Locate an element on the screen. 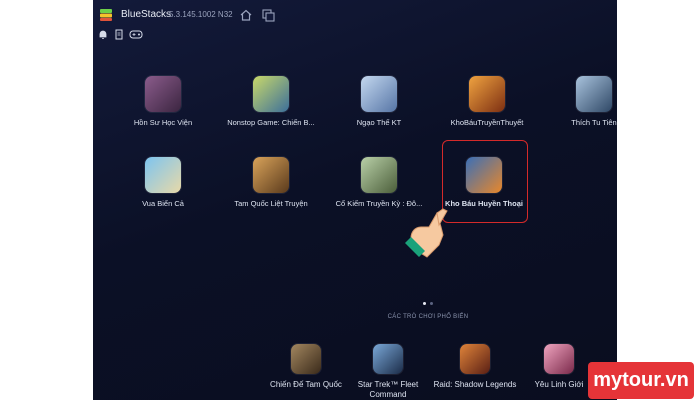  popular-games-heading: CÁC TRÒ CHƠI PHỔ BIẾN is located at coordinates (428, 317).